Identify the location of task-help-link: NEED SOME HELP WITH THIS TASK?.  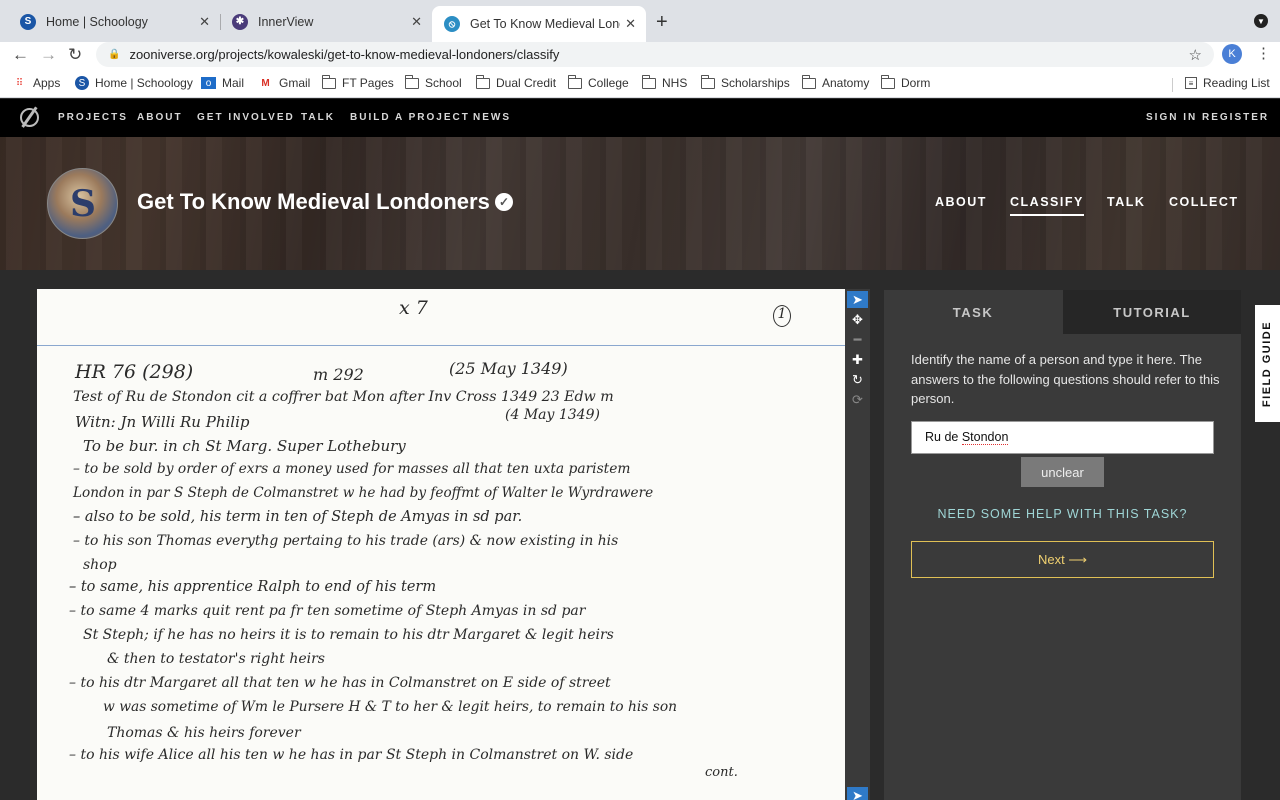
(1062, 514).